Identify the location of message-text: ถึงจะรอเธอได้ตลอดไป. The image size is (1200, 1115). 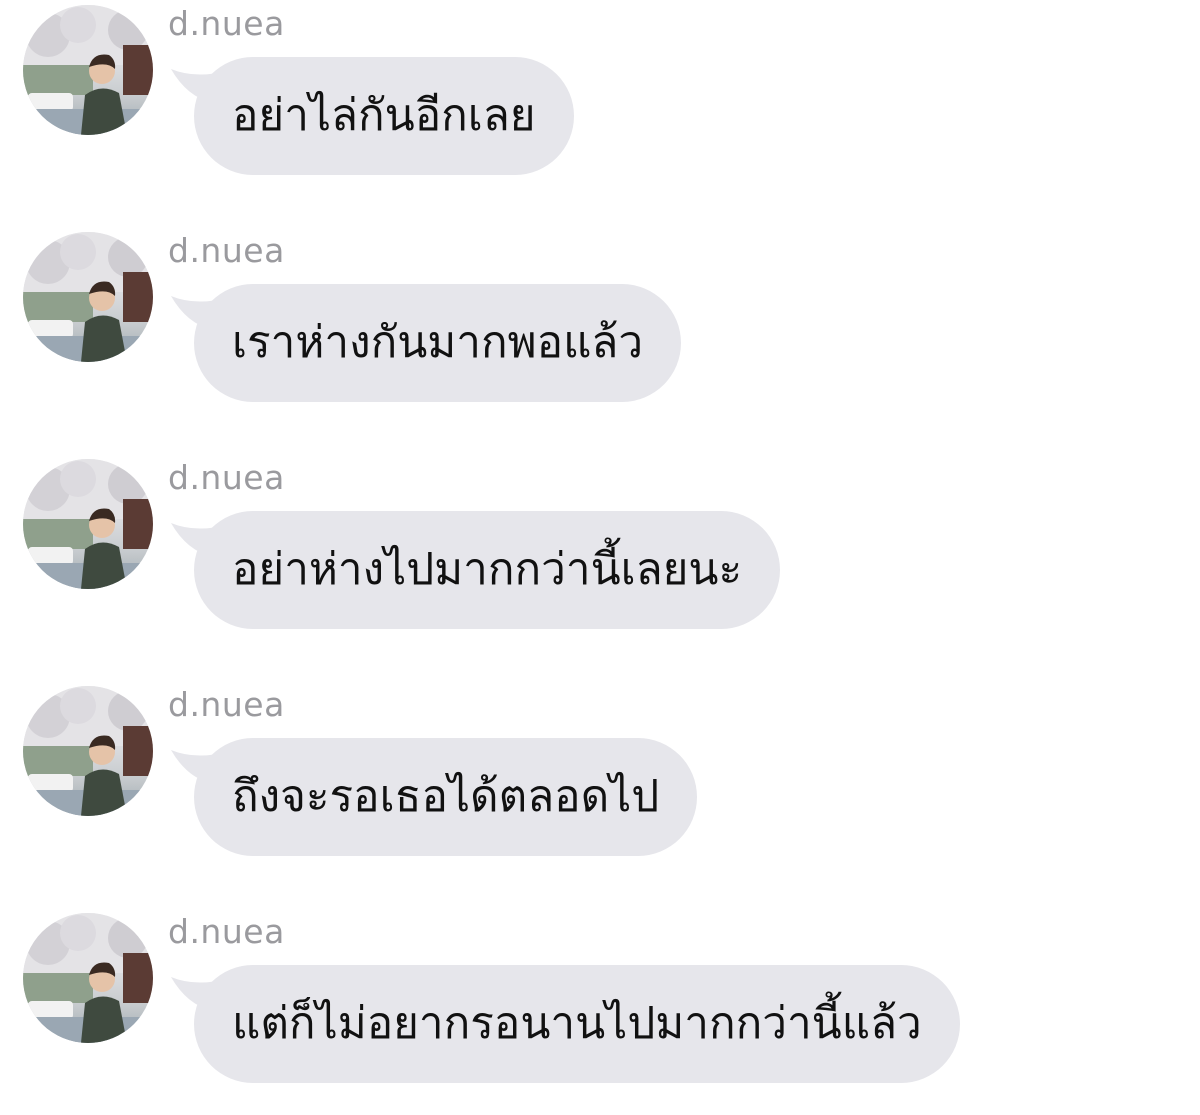
(446, 796).